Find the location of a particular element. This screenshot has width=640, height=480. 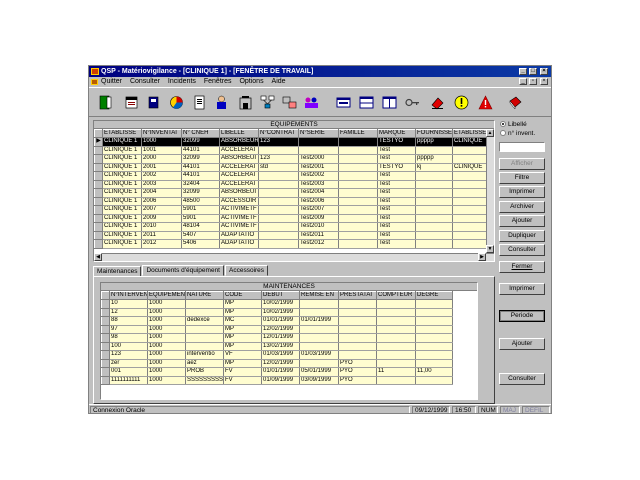

maintenance-cell: 1000 is located at coordinates (166, 329).